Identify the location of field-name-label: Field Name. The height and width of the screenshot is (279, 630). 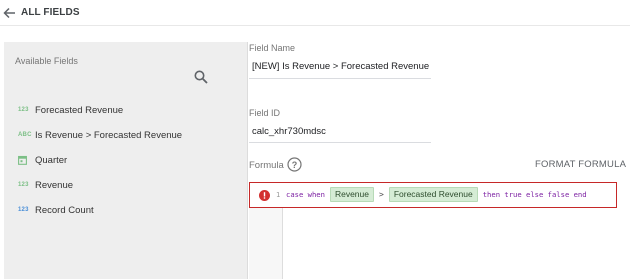
(272, 48).